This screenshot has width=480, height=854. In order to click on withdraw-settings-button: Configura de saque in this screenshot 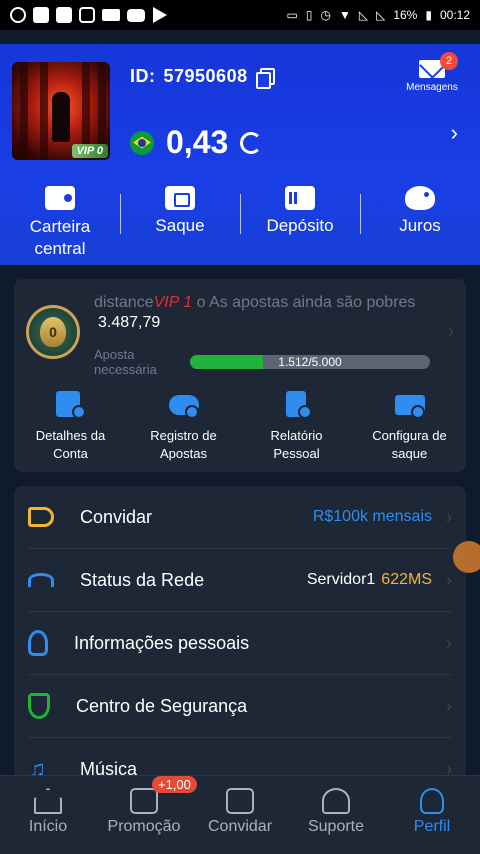, I will do `click(409, 426)`.